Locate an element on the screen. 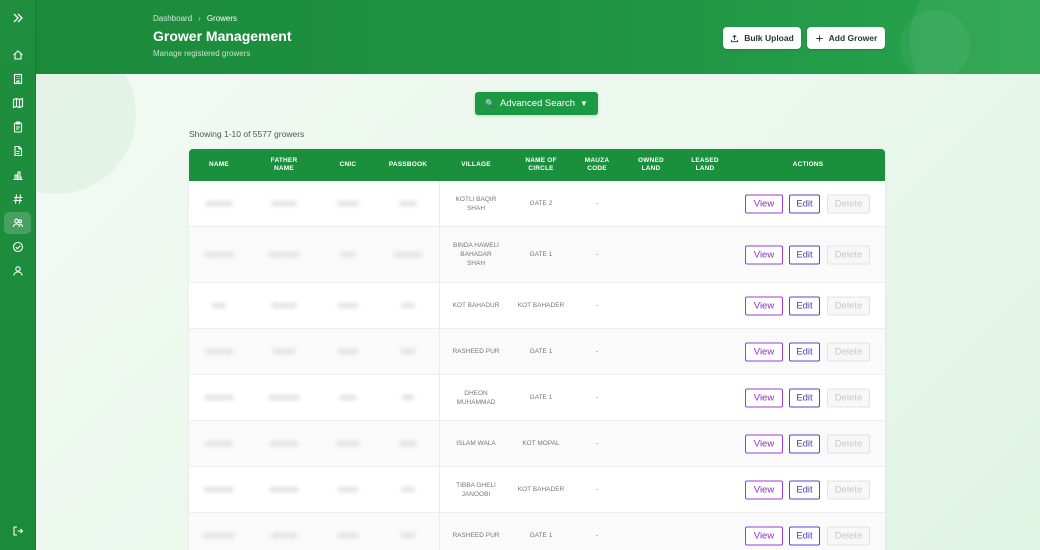 Image resolution: width=1040 pixels, height=550 pixels. sidebar-item-hash is located at coordinates (17, 199).